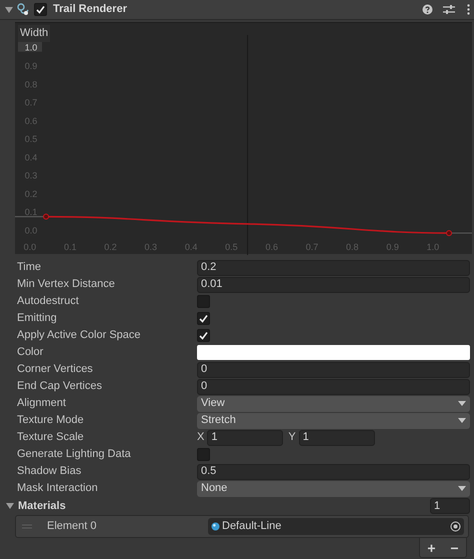 The height and width of the screenshot is (559, 474). Describe the element at coordinates (49, 472) in the screenshot. I see `property-label: Shadow Bias` at that location.